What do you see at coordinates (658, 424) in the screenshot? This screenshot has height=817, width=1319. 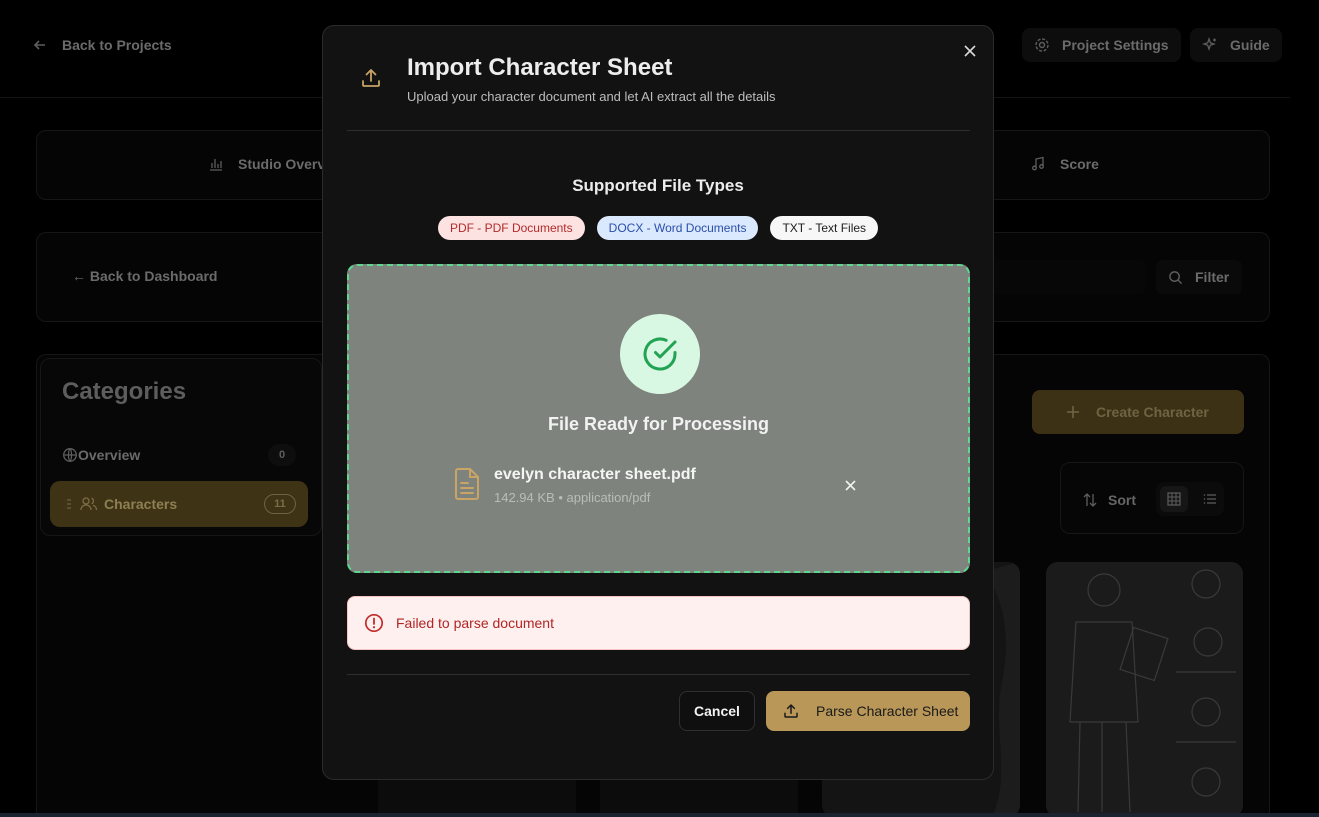 I see `upload-status: File Ready for Processing` at bounding box center [658, 424].